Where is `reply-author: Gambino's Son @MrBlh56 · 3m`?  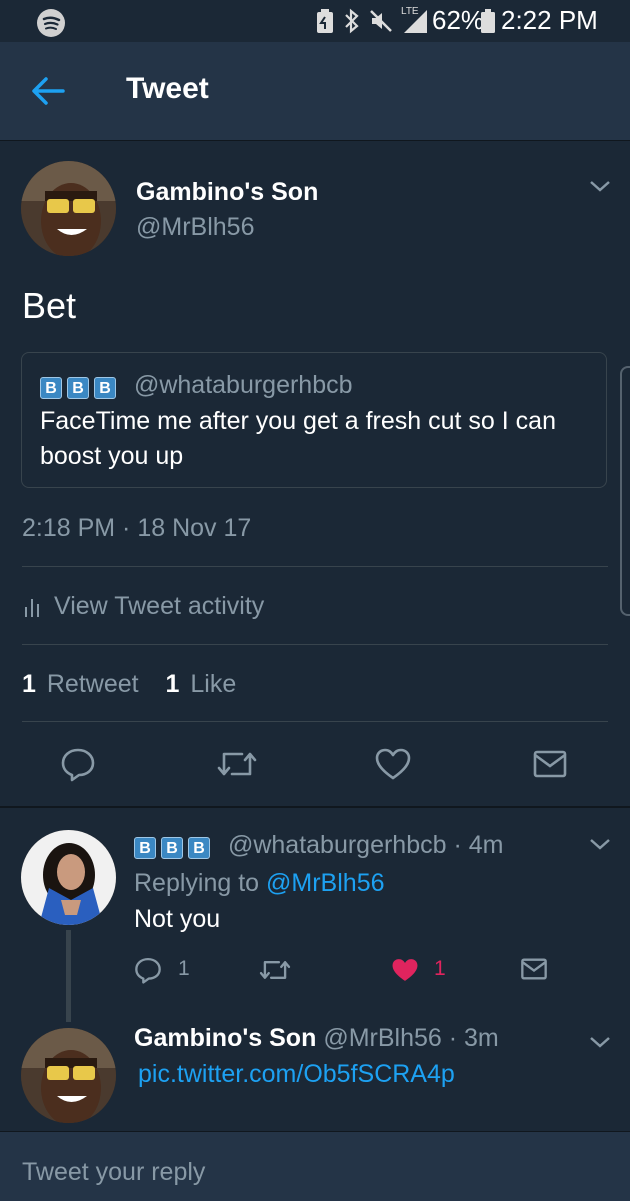 reply-author: Gambino's Son @MrBlh56 · 3m is located at coordinates (316, 1038).